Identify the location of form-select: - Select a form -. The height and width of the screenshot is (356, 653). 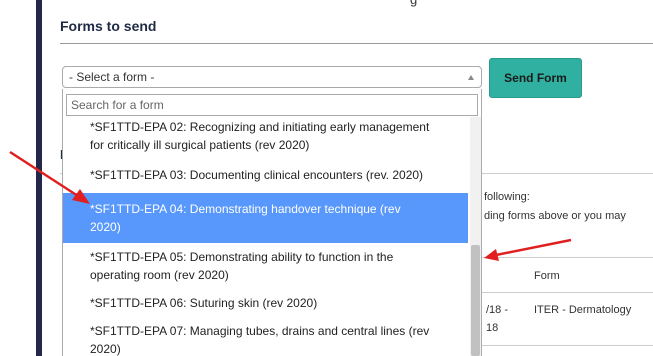
(272, 77).